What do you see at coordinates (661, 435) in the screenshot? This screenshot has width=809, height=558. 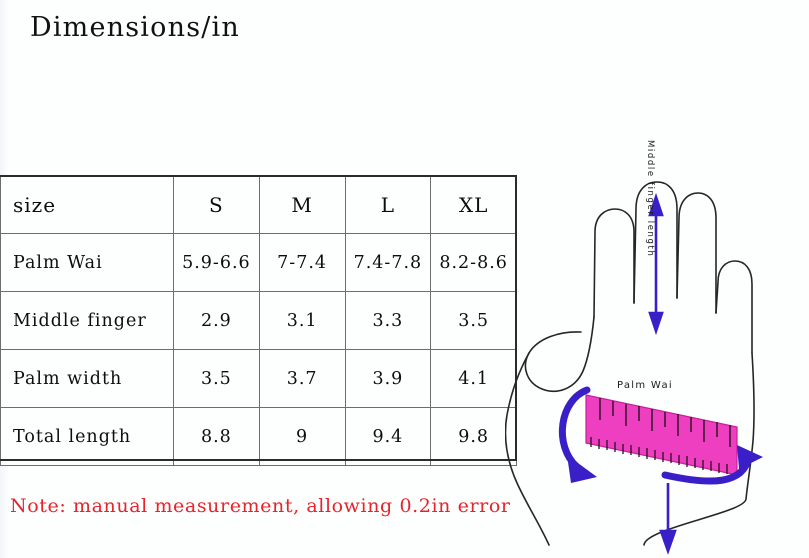 I see `measuring-tape` at bounding box center [661, 435].